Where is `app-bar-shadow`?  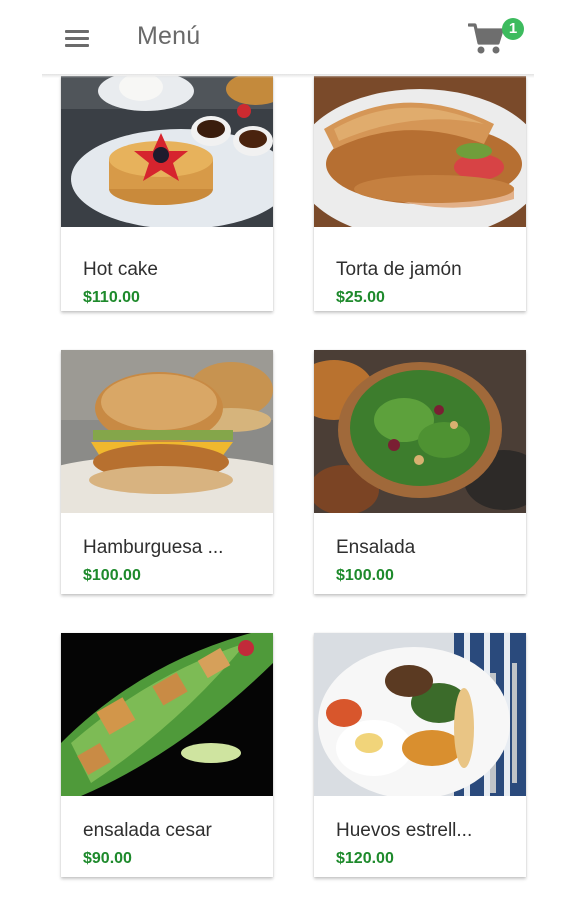 app-bar-shadow is located at coordinates (288, 76).